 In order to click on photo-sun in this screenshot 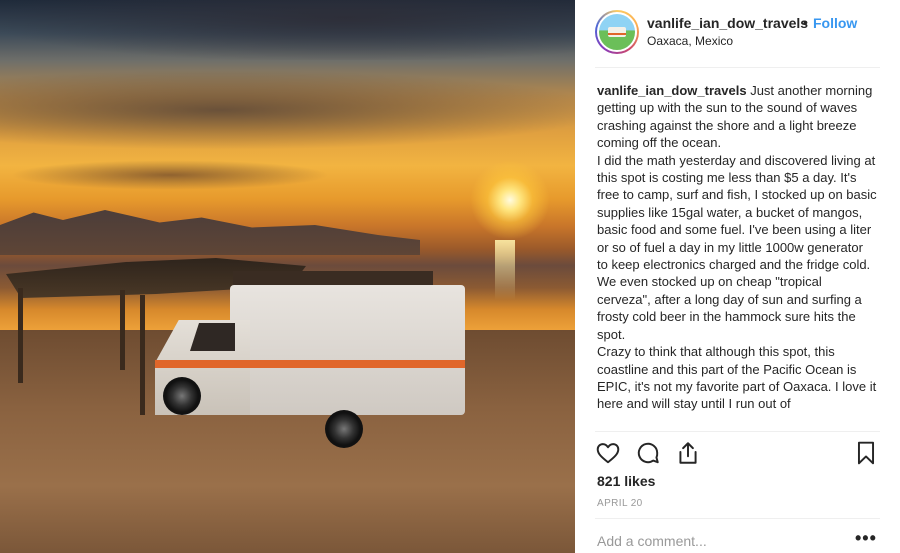, I will do `click(510, 200)`.